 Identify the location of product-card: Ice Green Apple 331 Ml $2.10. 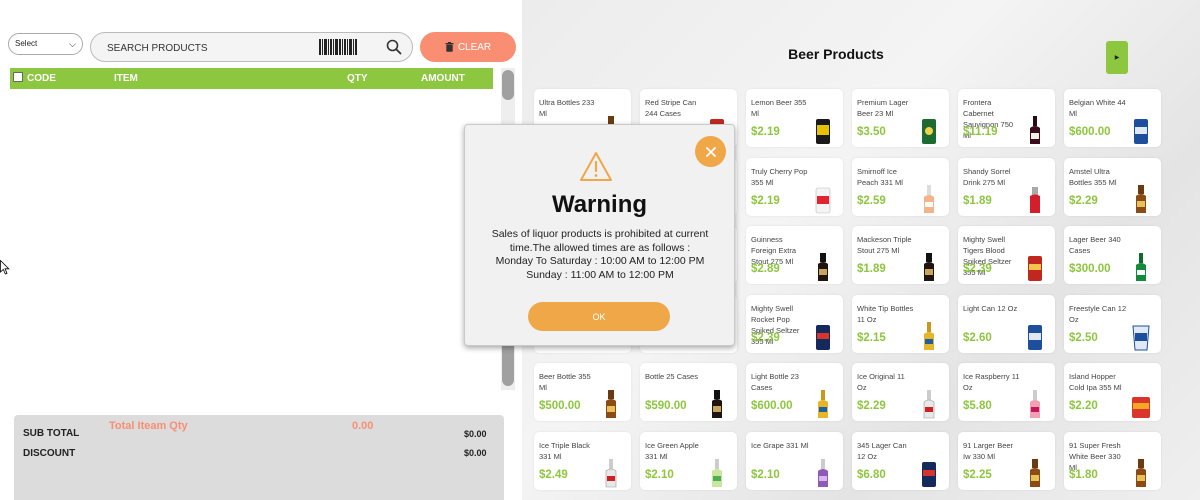
(688, 460).